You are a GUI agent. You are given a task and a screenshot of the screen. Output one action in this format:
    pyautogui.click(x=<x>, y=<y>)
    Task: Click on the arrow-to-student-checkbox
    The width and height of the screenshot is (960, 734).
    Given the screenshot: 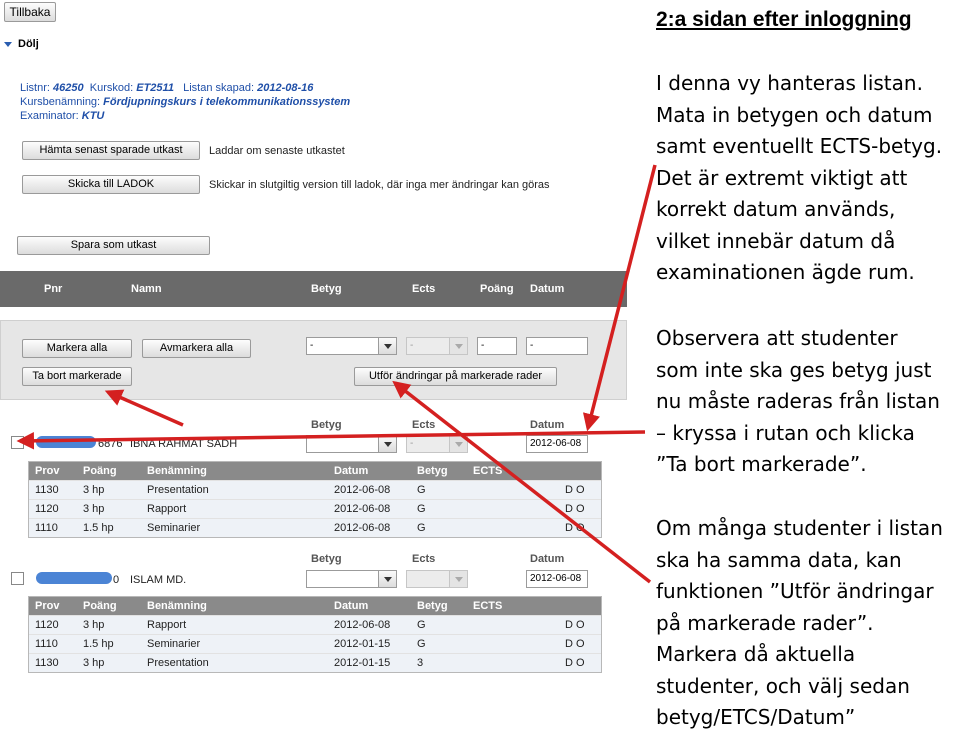 What is the action you would take?
    pyautogui.click(x=331, y=440)
    